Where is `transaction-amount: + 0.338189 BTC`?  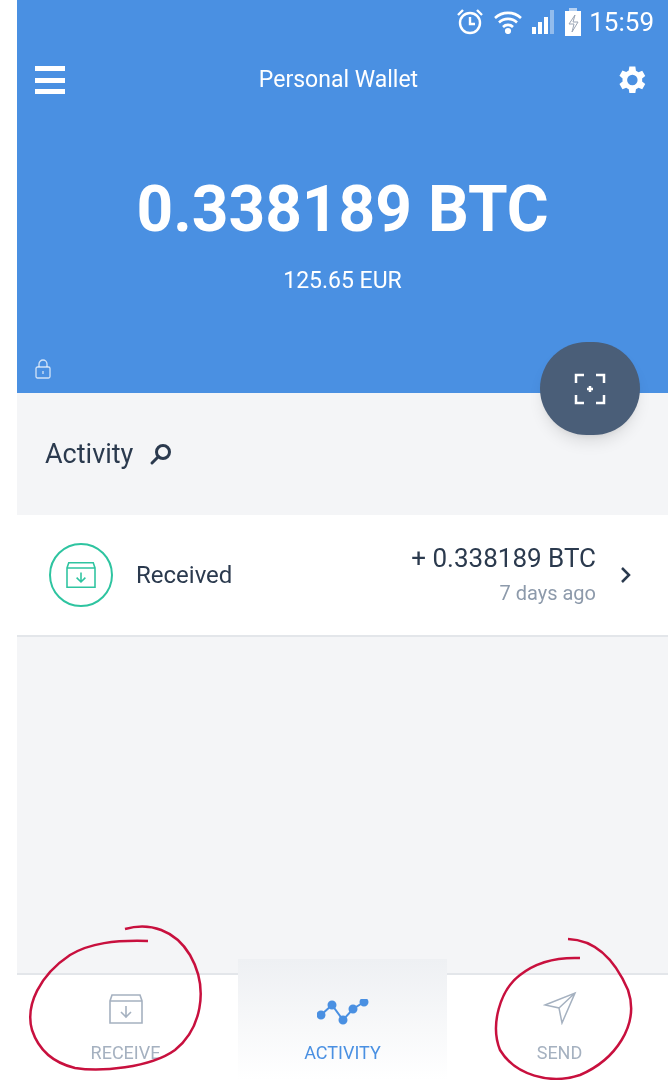 transaction-amount: + 0.338189 BTC is located at coordinates (503, 558).